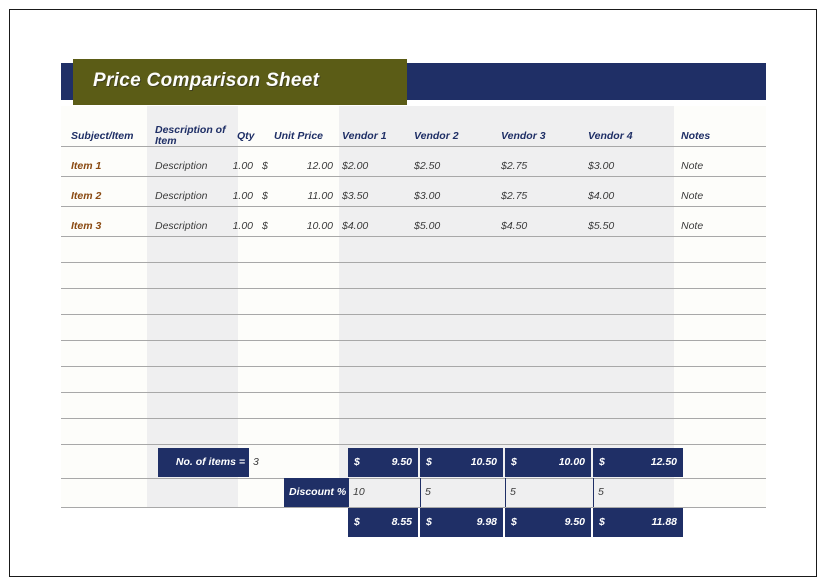 The image size is (826, 587). Describe the element at coordinates (401, 522) in the screenshot. I see `total-value-vendor-1: 8.55` at that location.